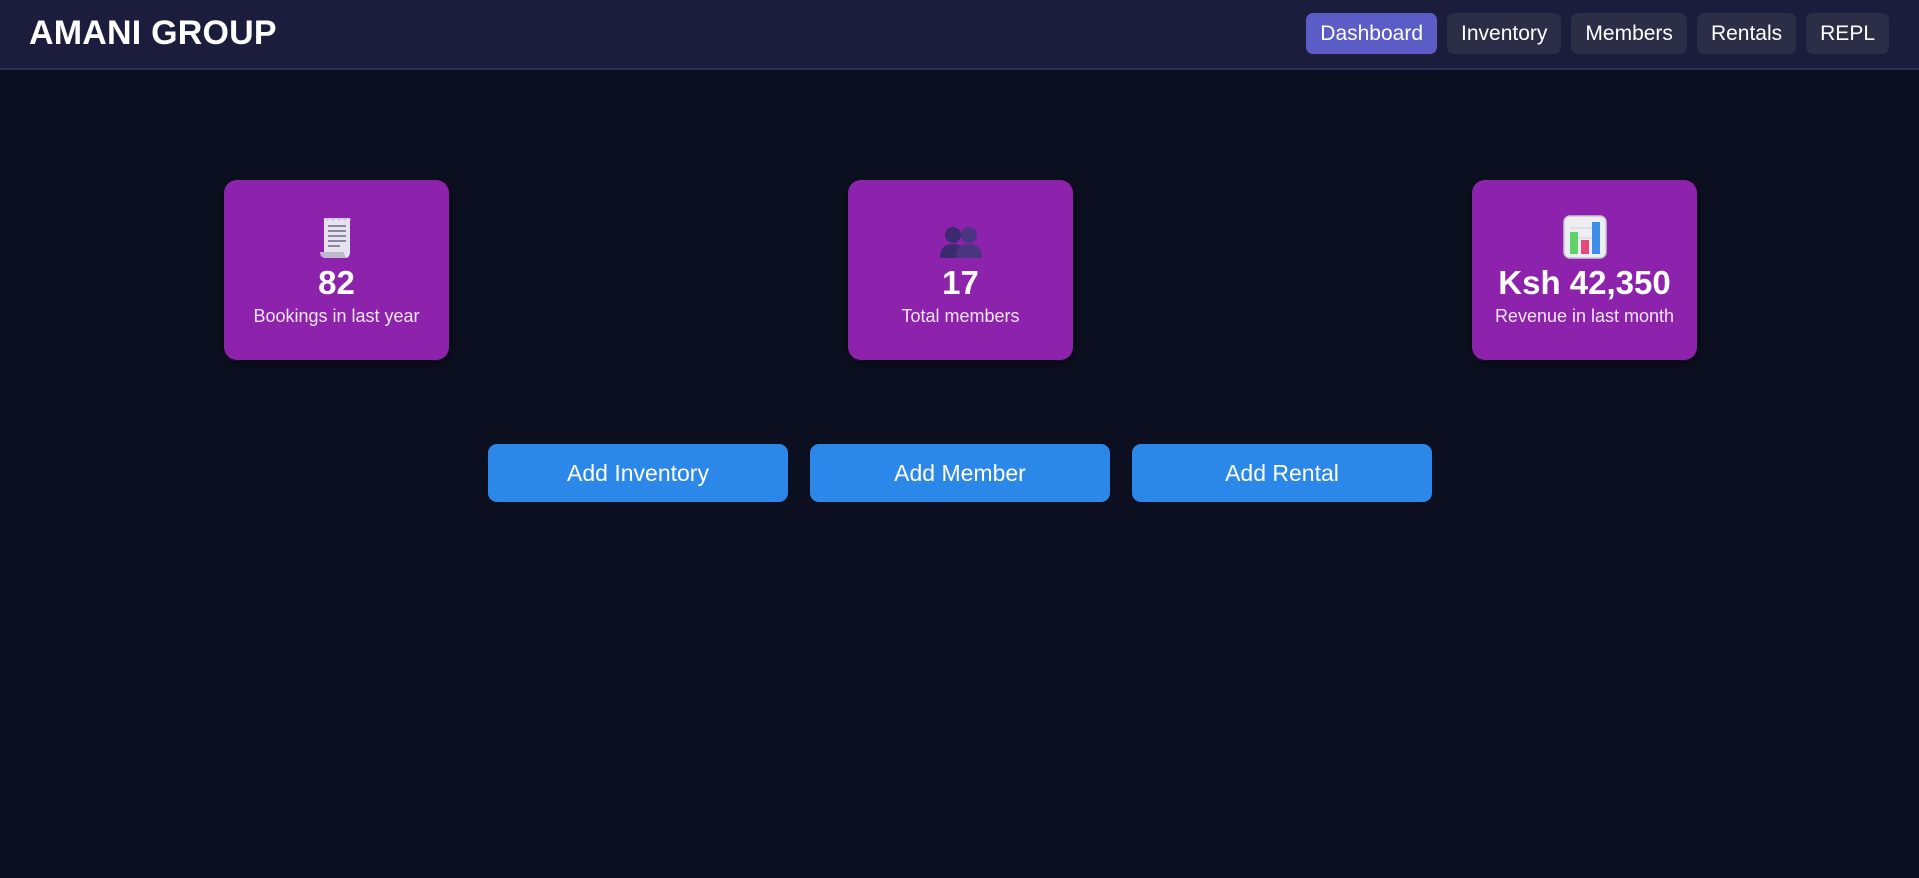  I want to click on stat-card-bookings: 82 Bookings in last year, so click(336, 270).